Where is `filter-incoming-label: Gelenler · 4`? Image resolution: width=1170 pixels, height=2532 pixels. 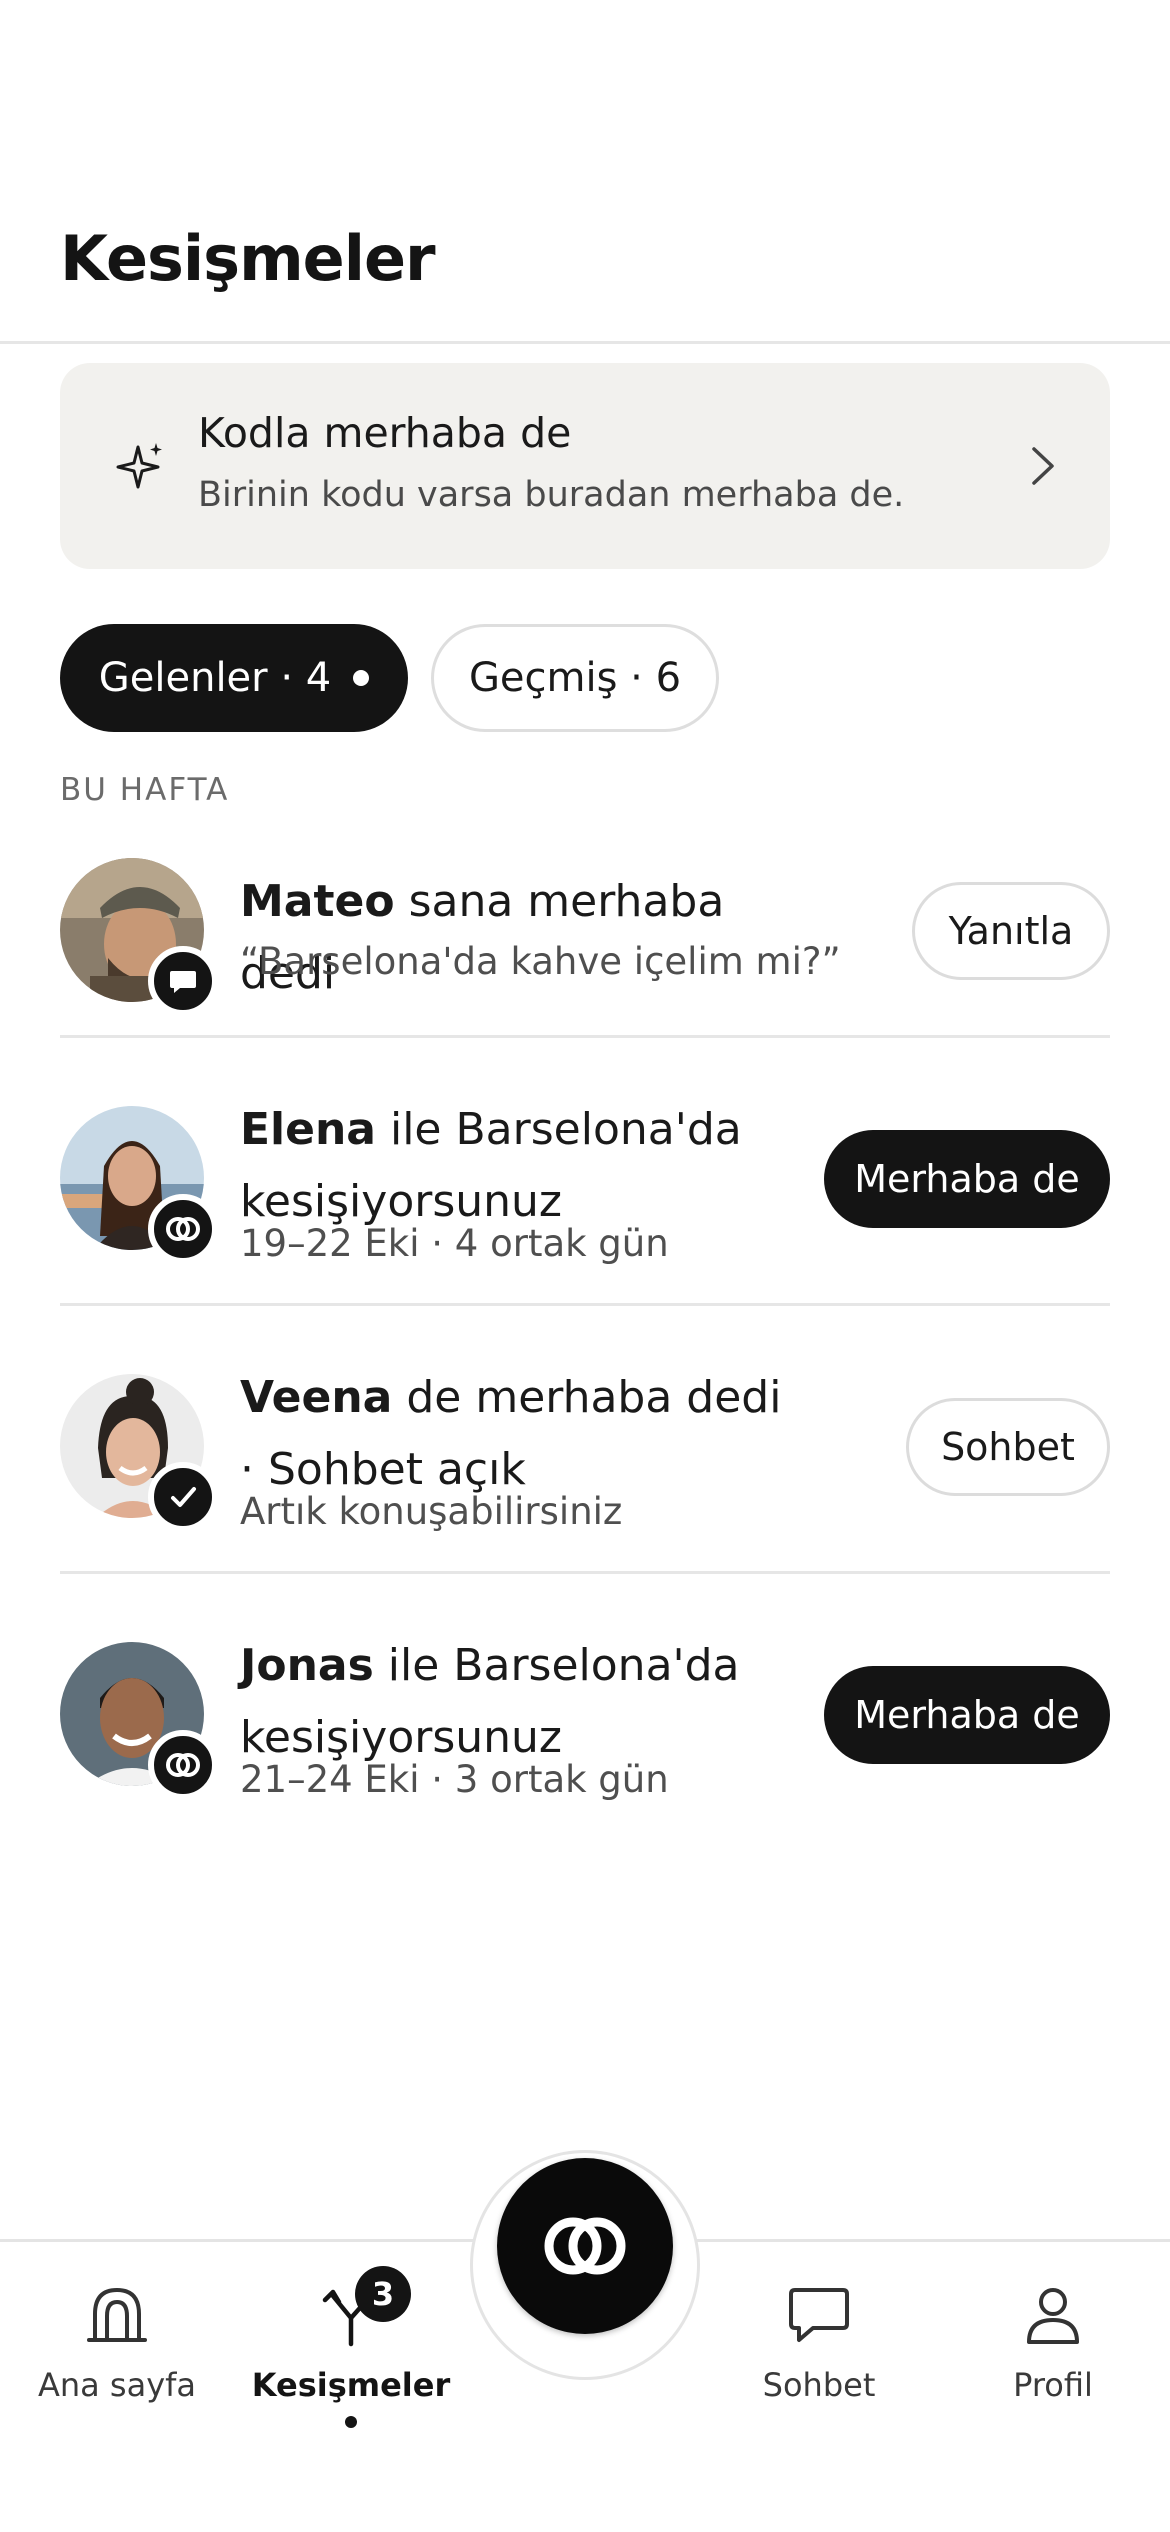 filter-incoming-label: Gelenler · 4 is located at coordinates (215, 678).